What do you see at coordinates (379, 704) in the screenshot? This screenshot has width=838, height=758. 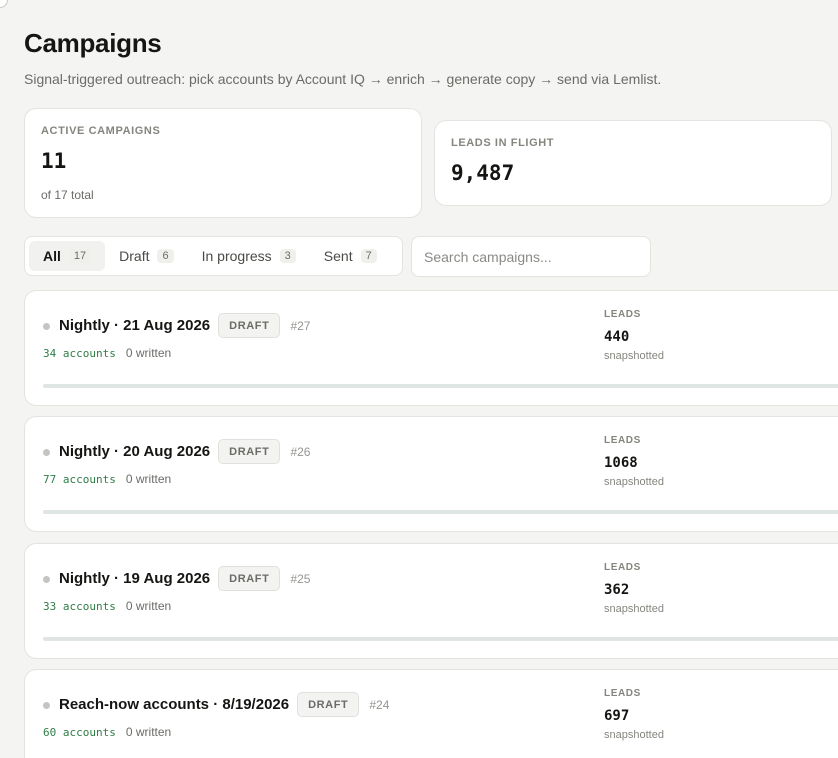 I see `campaign-id: #24` at bounding box center [379, 704].